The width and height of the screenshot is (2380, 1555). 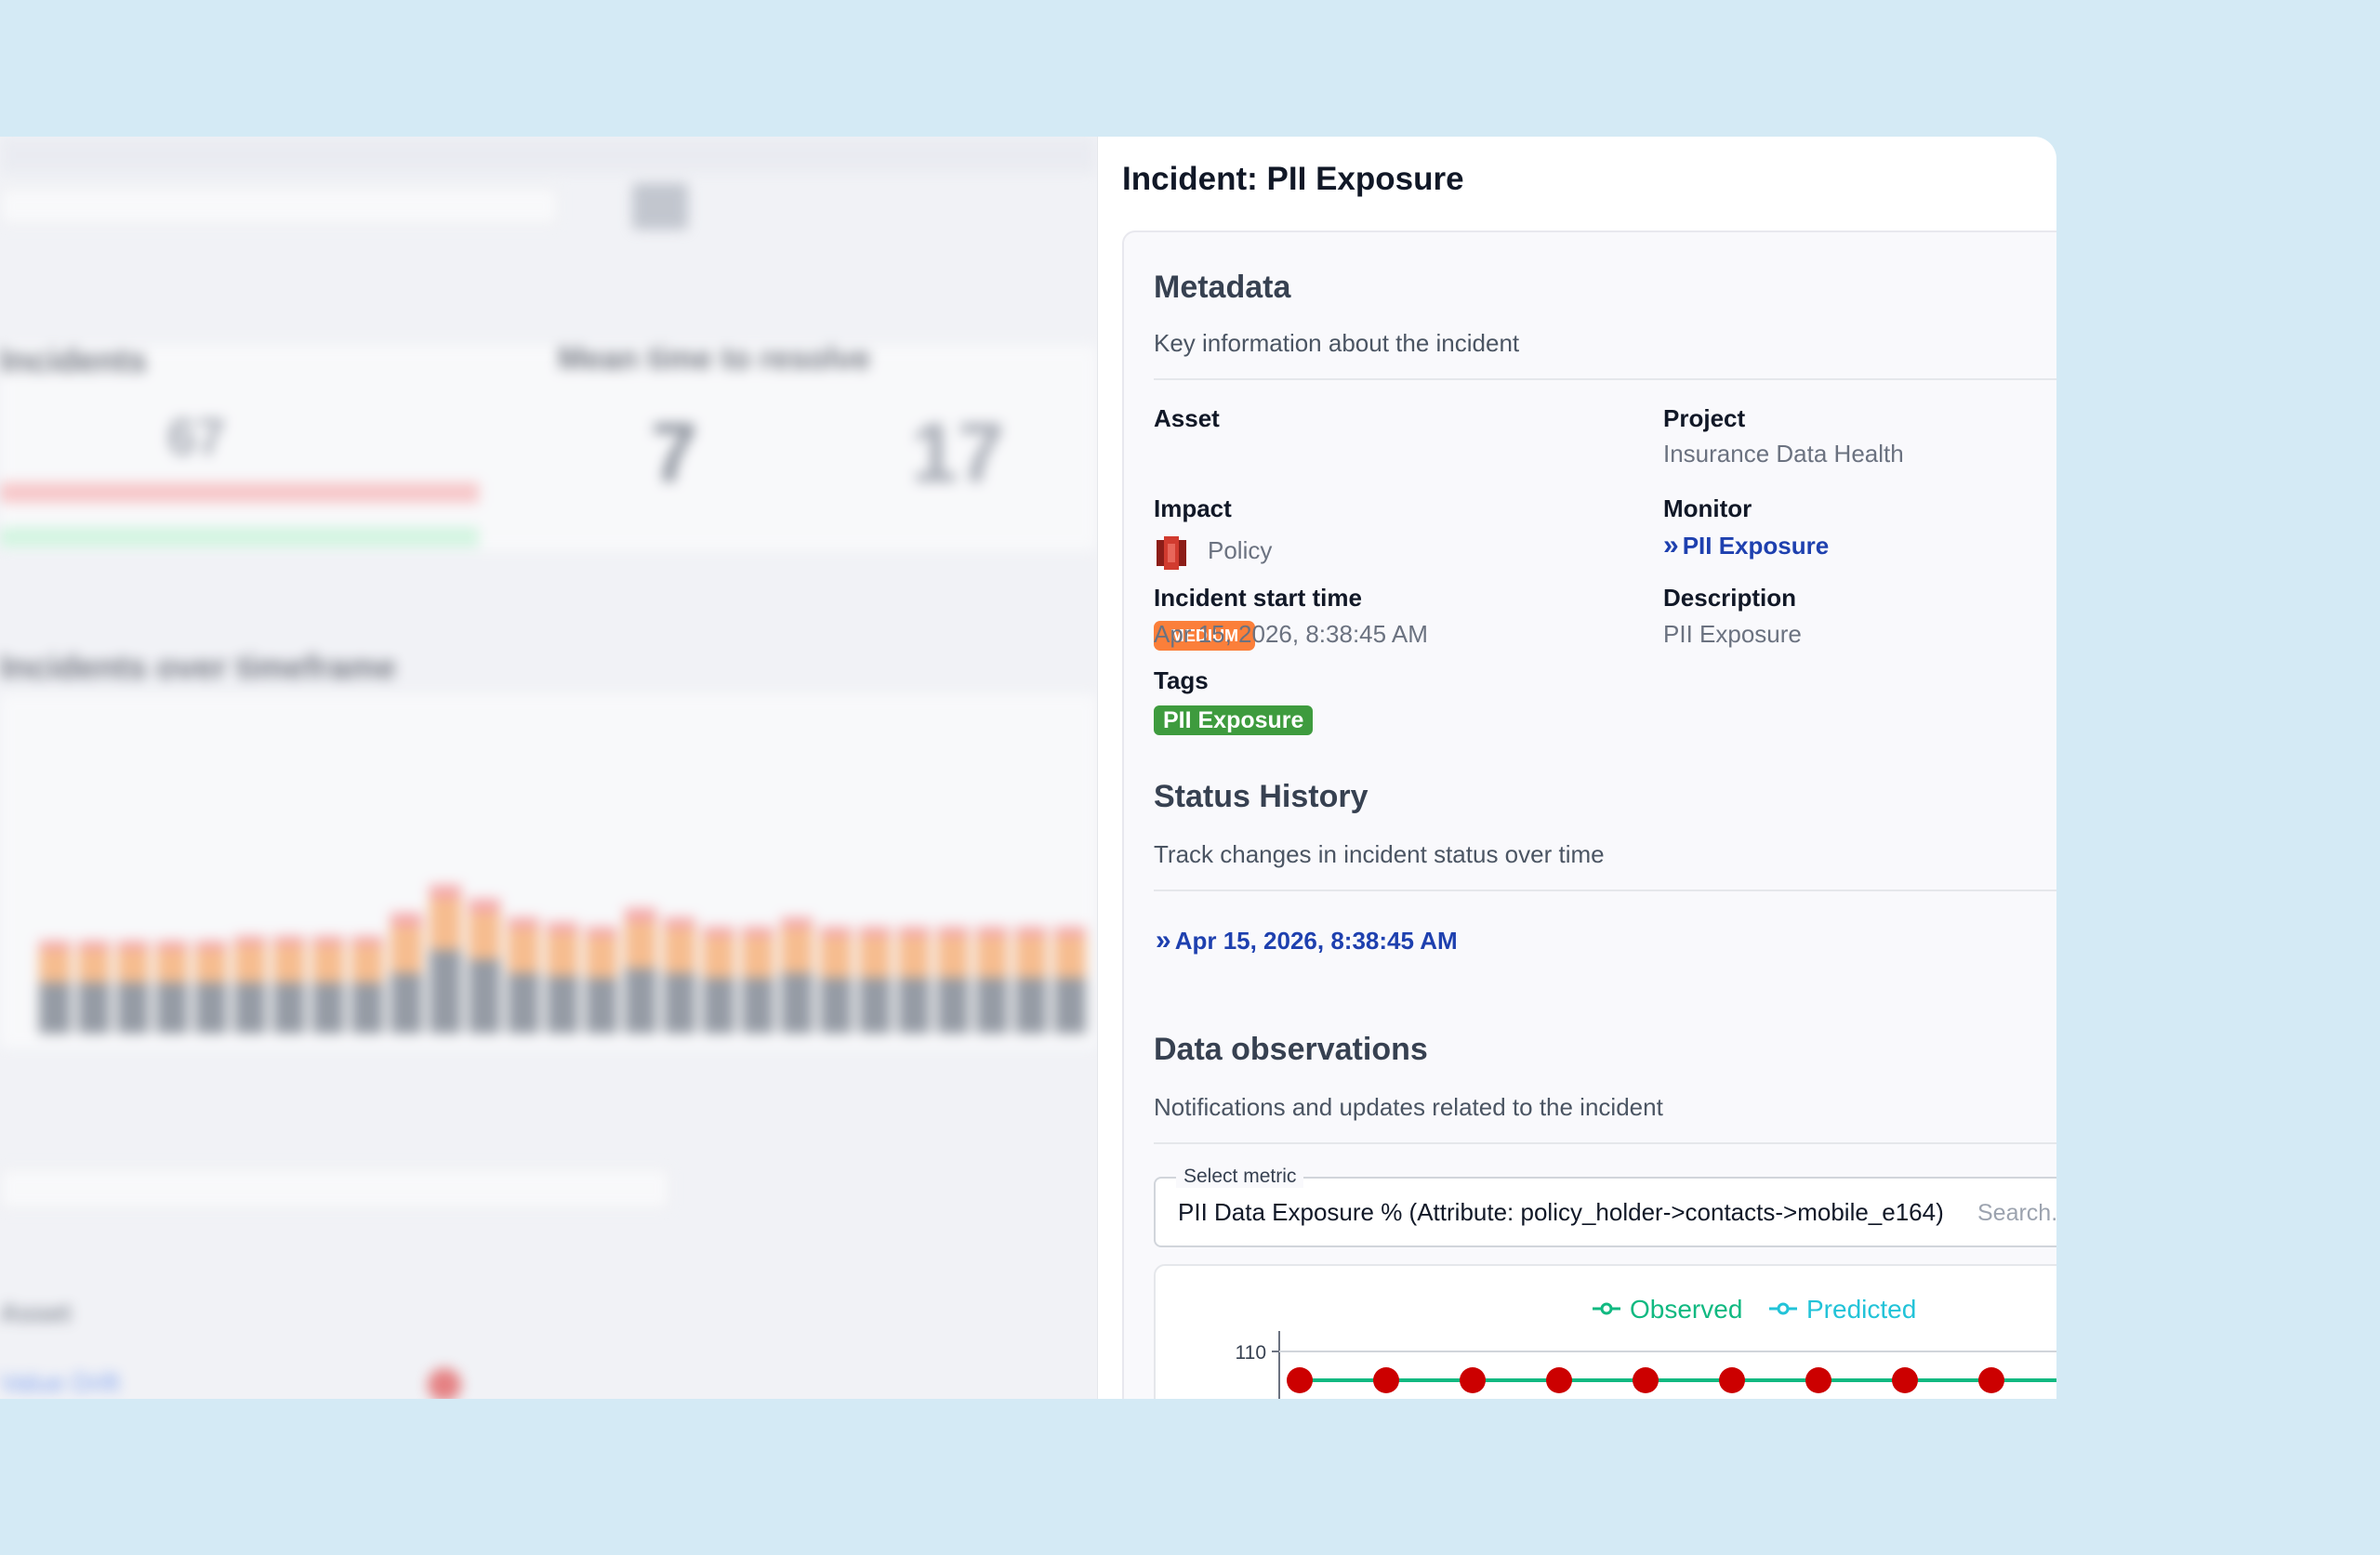 I want to click on status-history-entry: » Apr 15, 2026, 8:38:45 AM, so click(x=1307, y=940).